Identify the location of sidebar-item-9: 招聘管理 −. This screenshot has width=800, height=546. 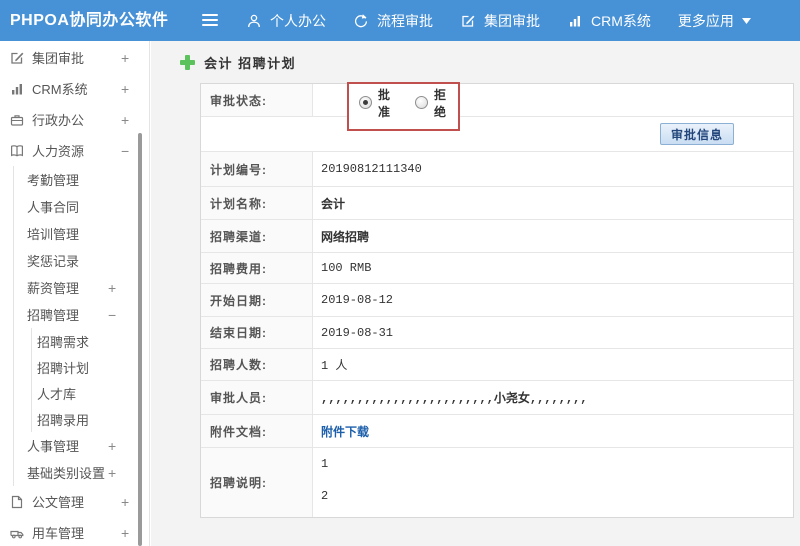
(74, 314).